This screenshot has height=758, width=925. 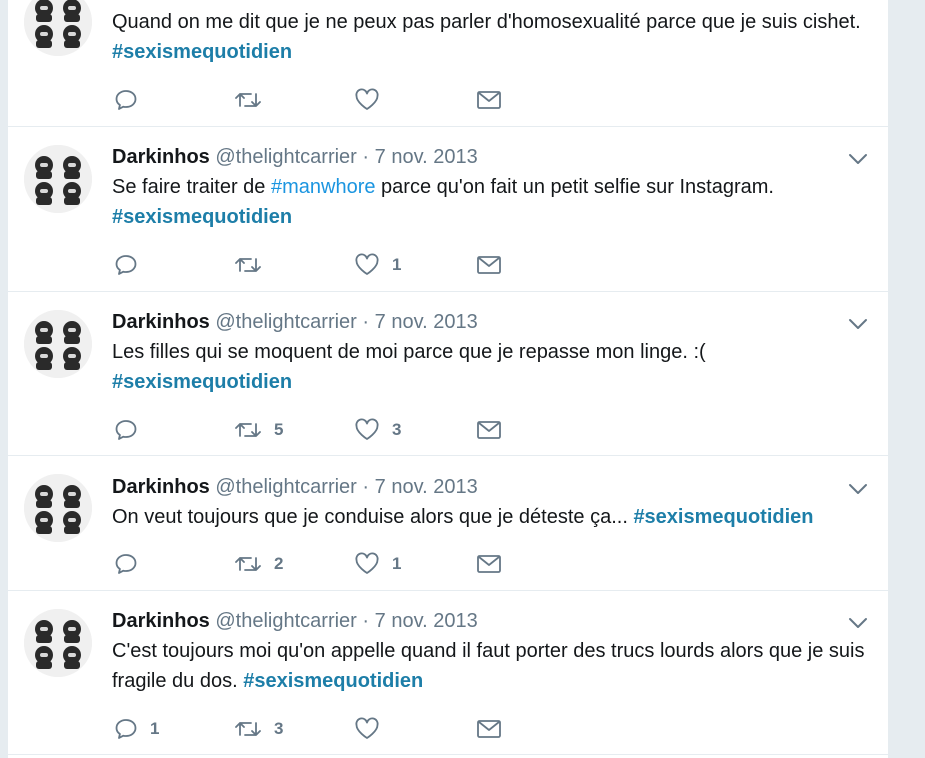 I want to click on tweet-actions: 1, so click(x=364, y=265).